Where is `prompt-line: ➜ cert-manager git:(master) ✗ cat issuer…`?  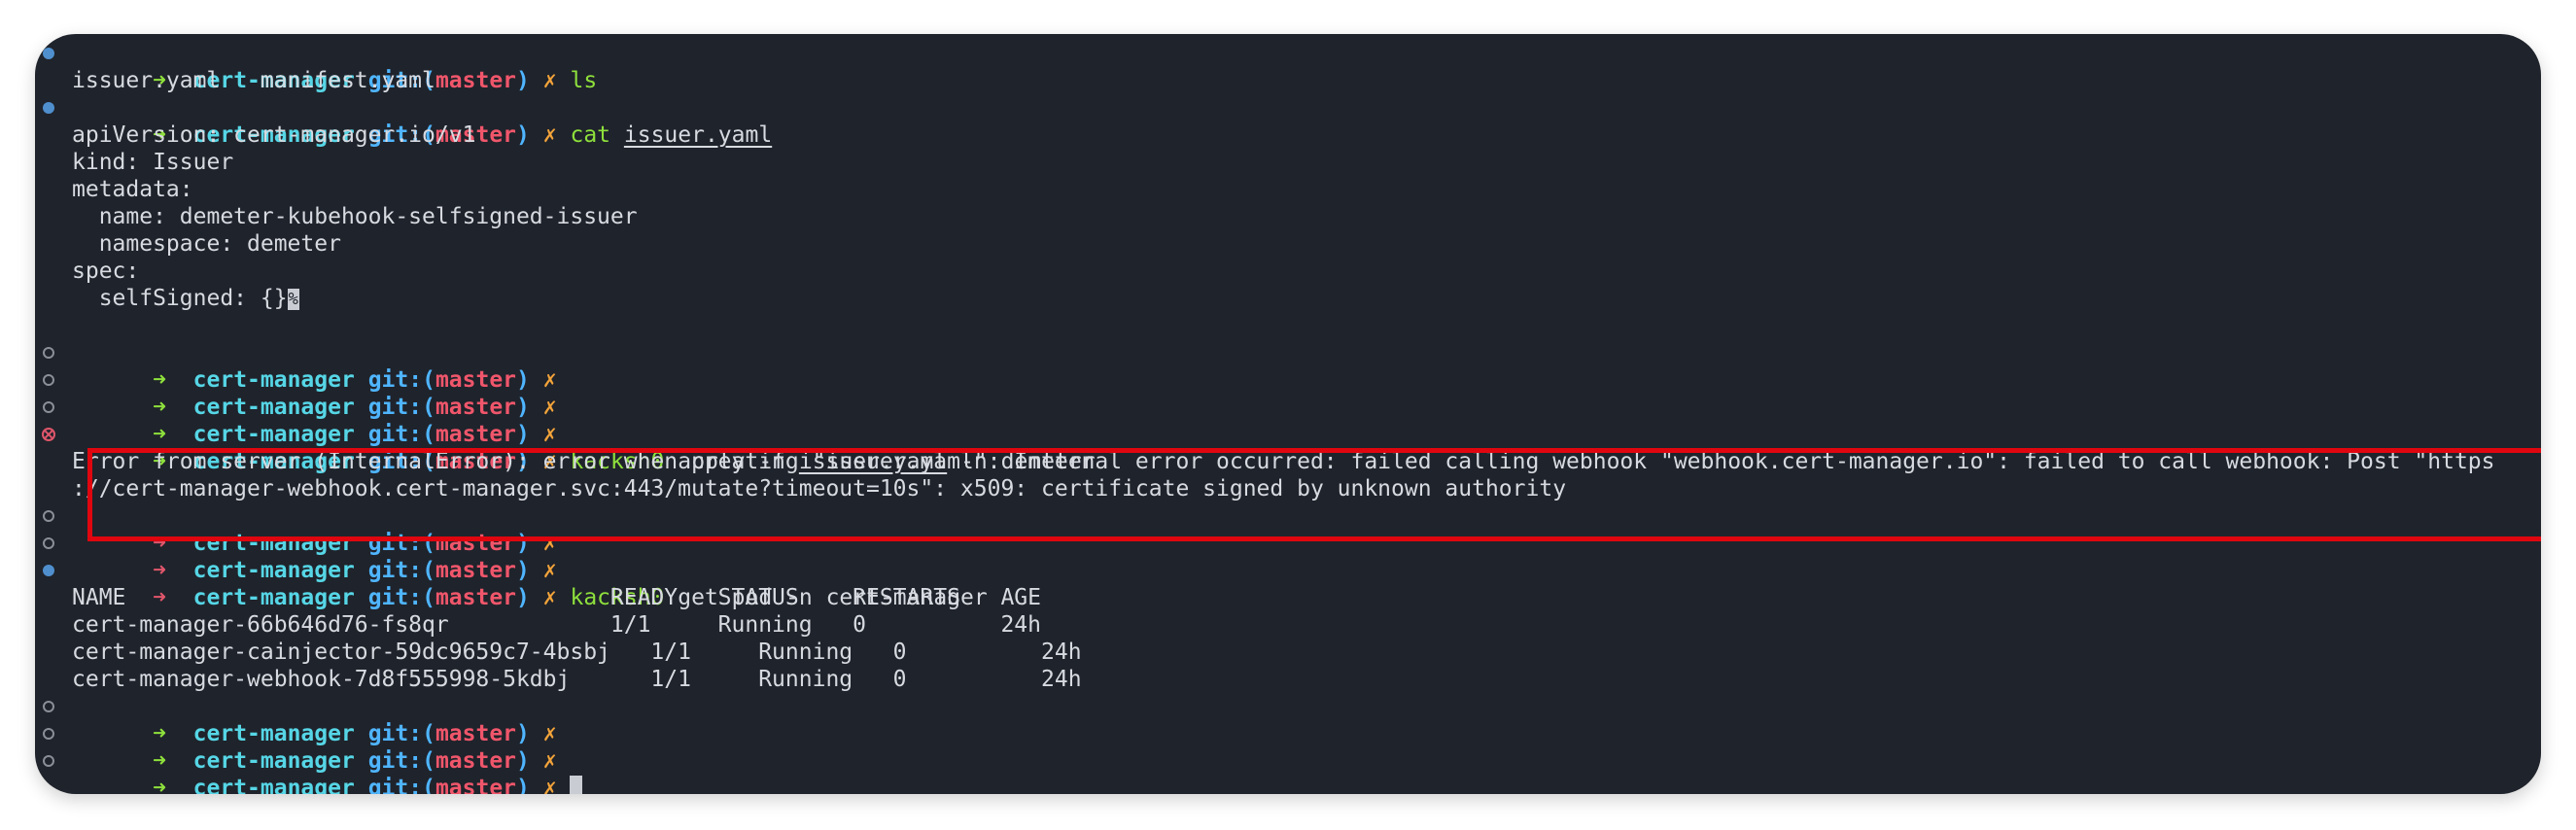 prompt-line: ➜ cert-manager git:(master) ✗ cat issuer… is located at coordinates (1288, 121).